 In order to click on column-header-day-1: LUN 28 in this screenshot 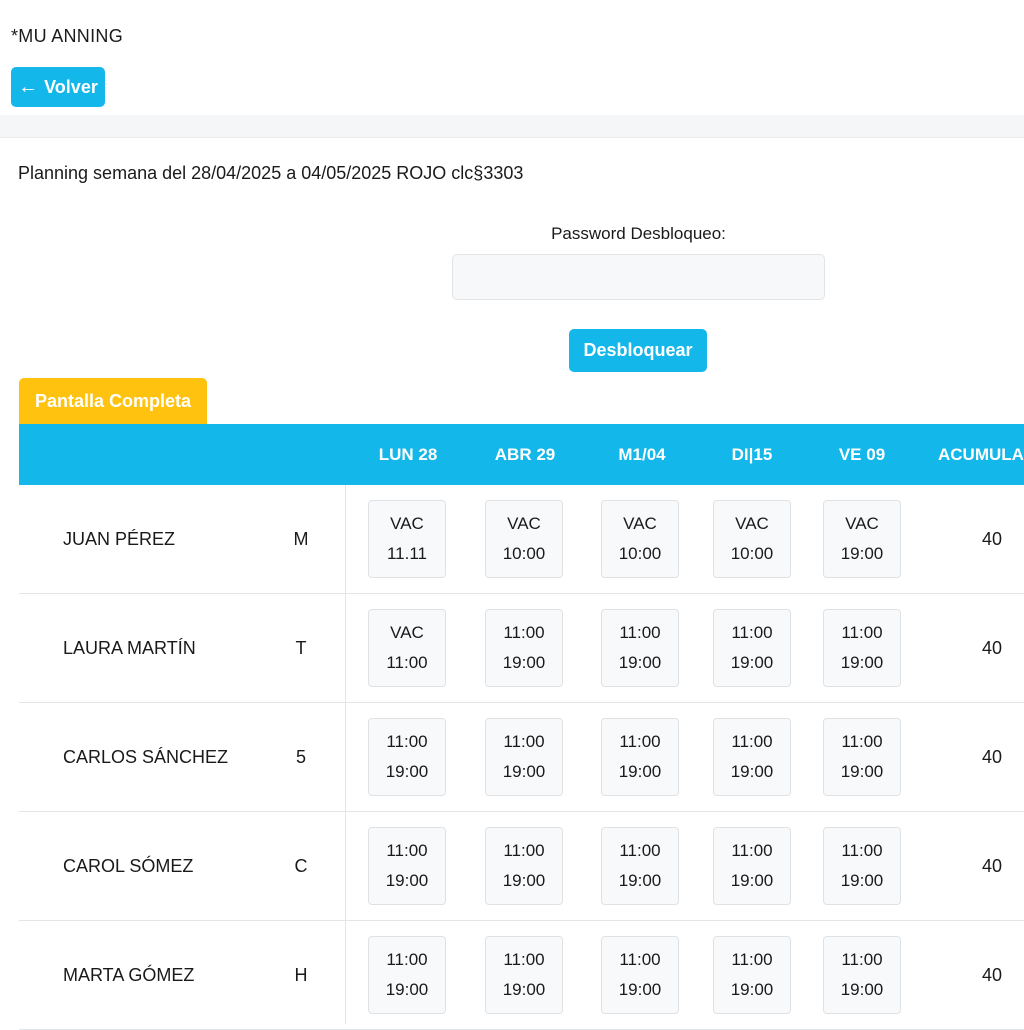, I will do `click(408, 454)`.